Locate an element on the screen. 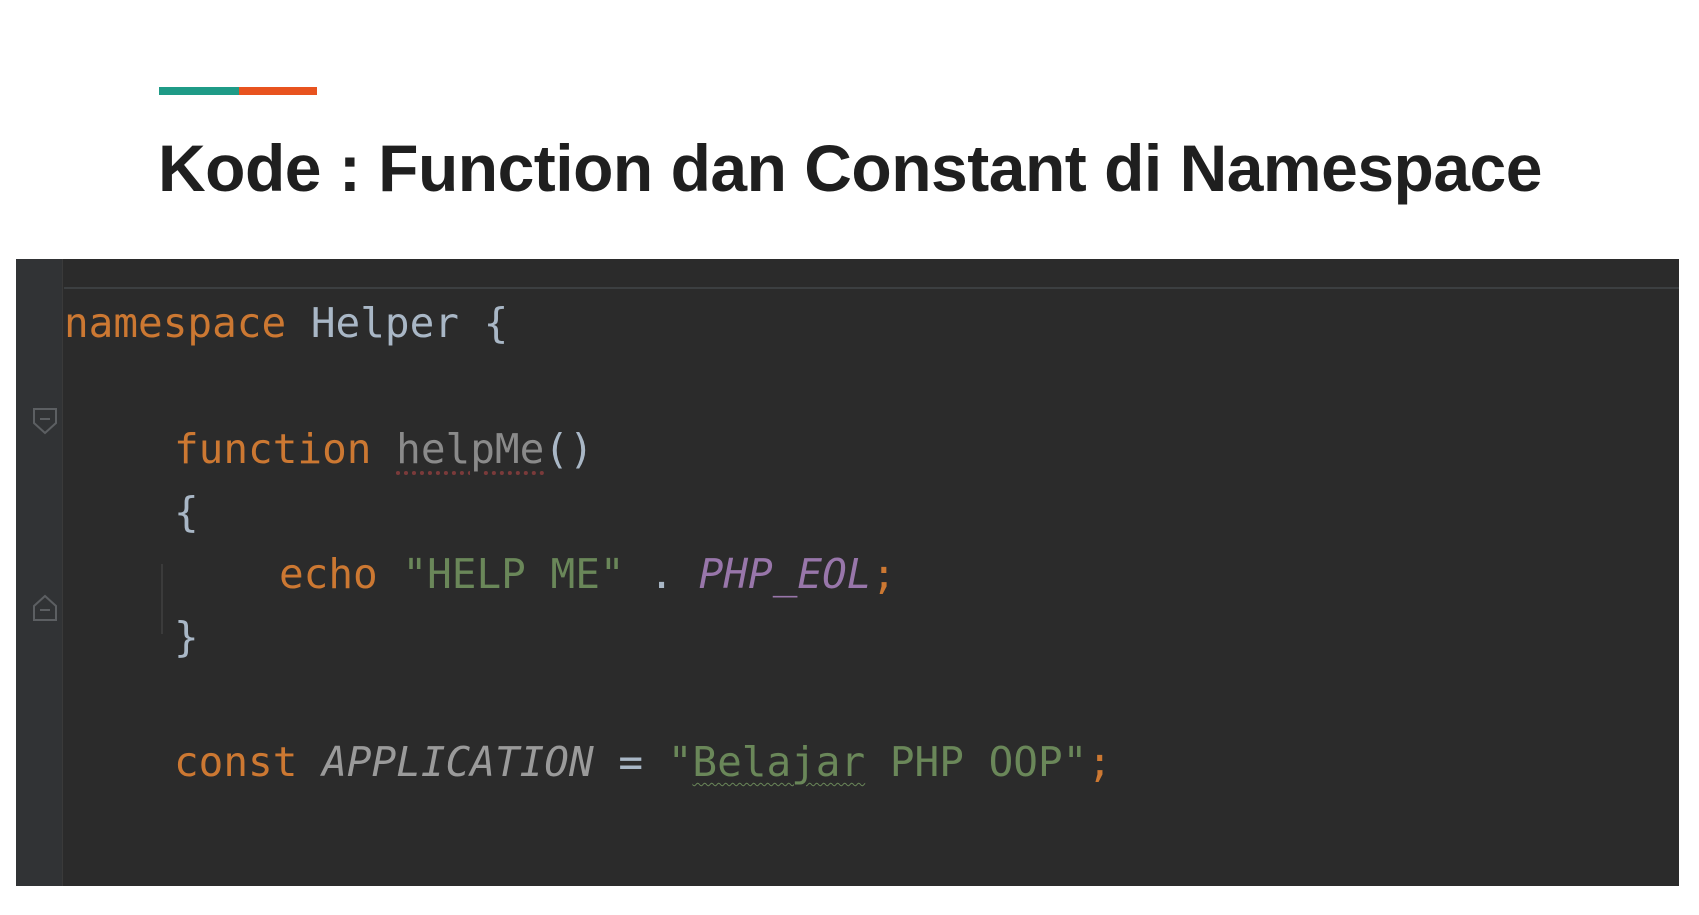 This screenshot has height=915, width=1699. concat-operator: . is located at coordinates (661, 574).